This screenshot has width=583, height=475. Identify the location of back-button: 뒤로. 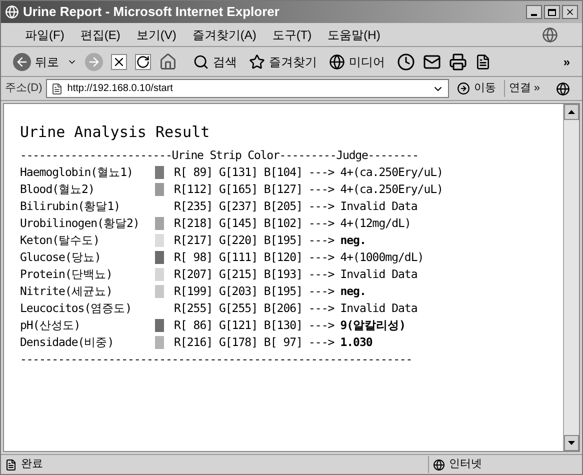
(36, 61).